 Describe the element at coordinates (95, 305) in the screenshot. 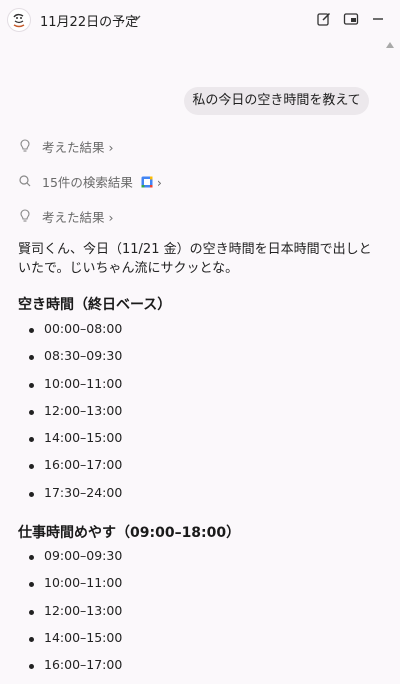

I see `section-heading: 空き時間（終日ベース）` at that location.